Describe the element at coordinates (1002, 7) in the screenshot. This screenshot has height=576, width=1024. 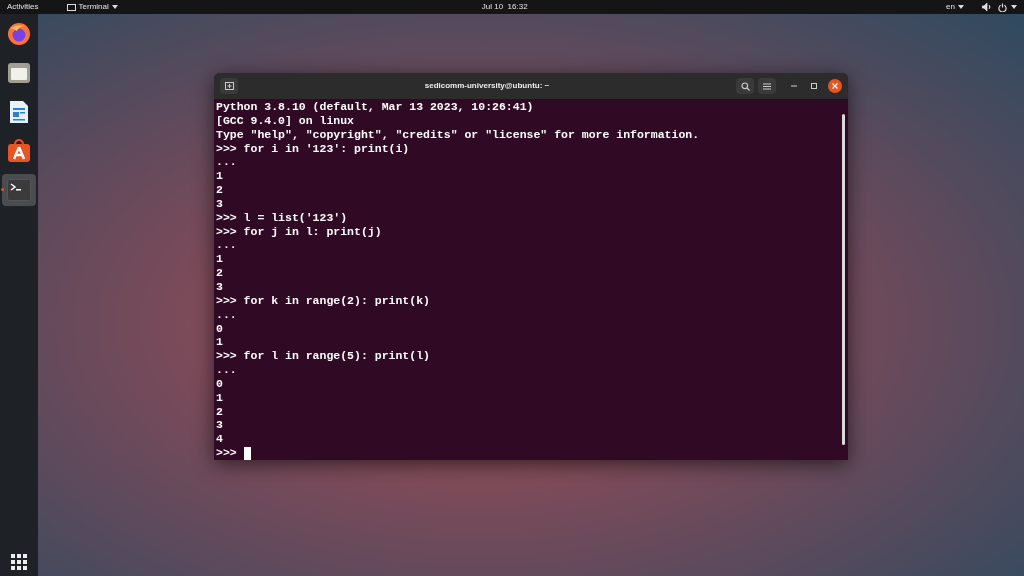
I see `power-icon` at that location.